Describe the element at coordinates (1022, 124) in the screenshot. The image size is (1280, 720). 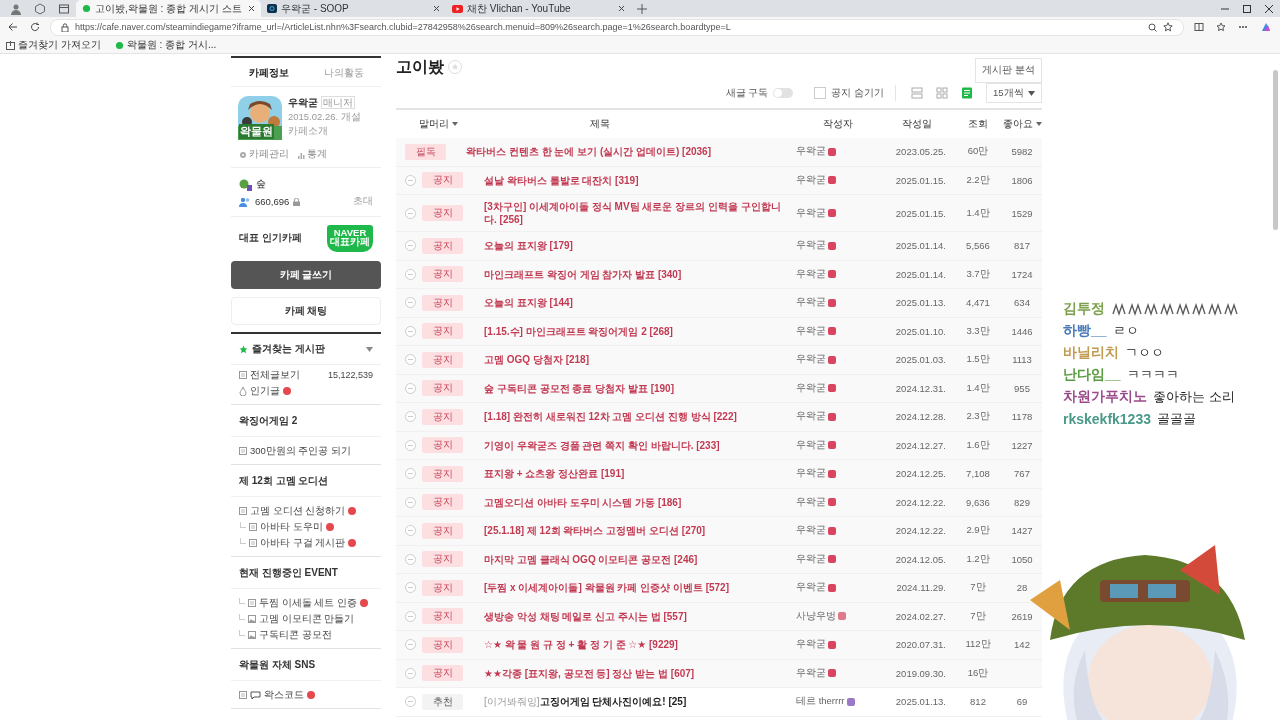
I see `column-header: 좋아요` at that location.